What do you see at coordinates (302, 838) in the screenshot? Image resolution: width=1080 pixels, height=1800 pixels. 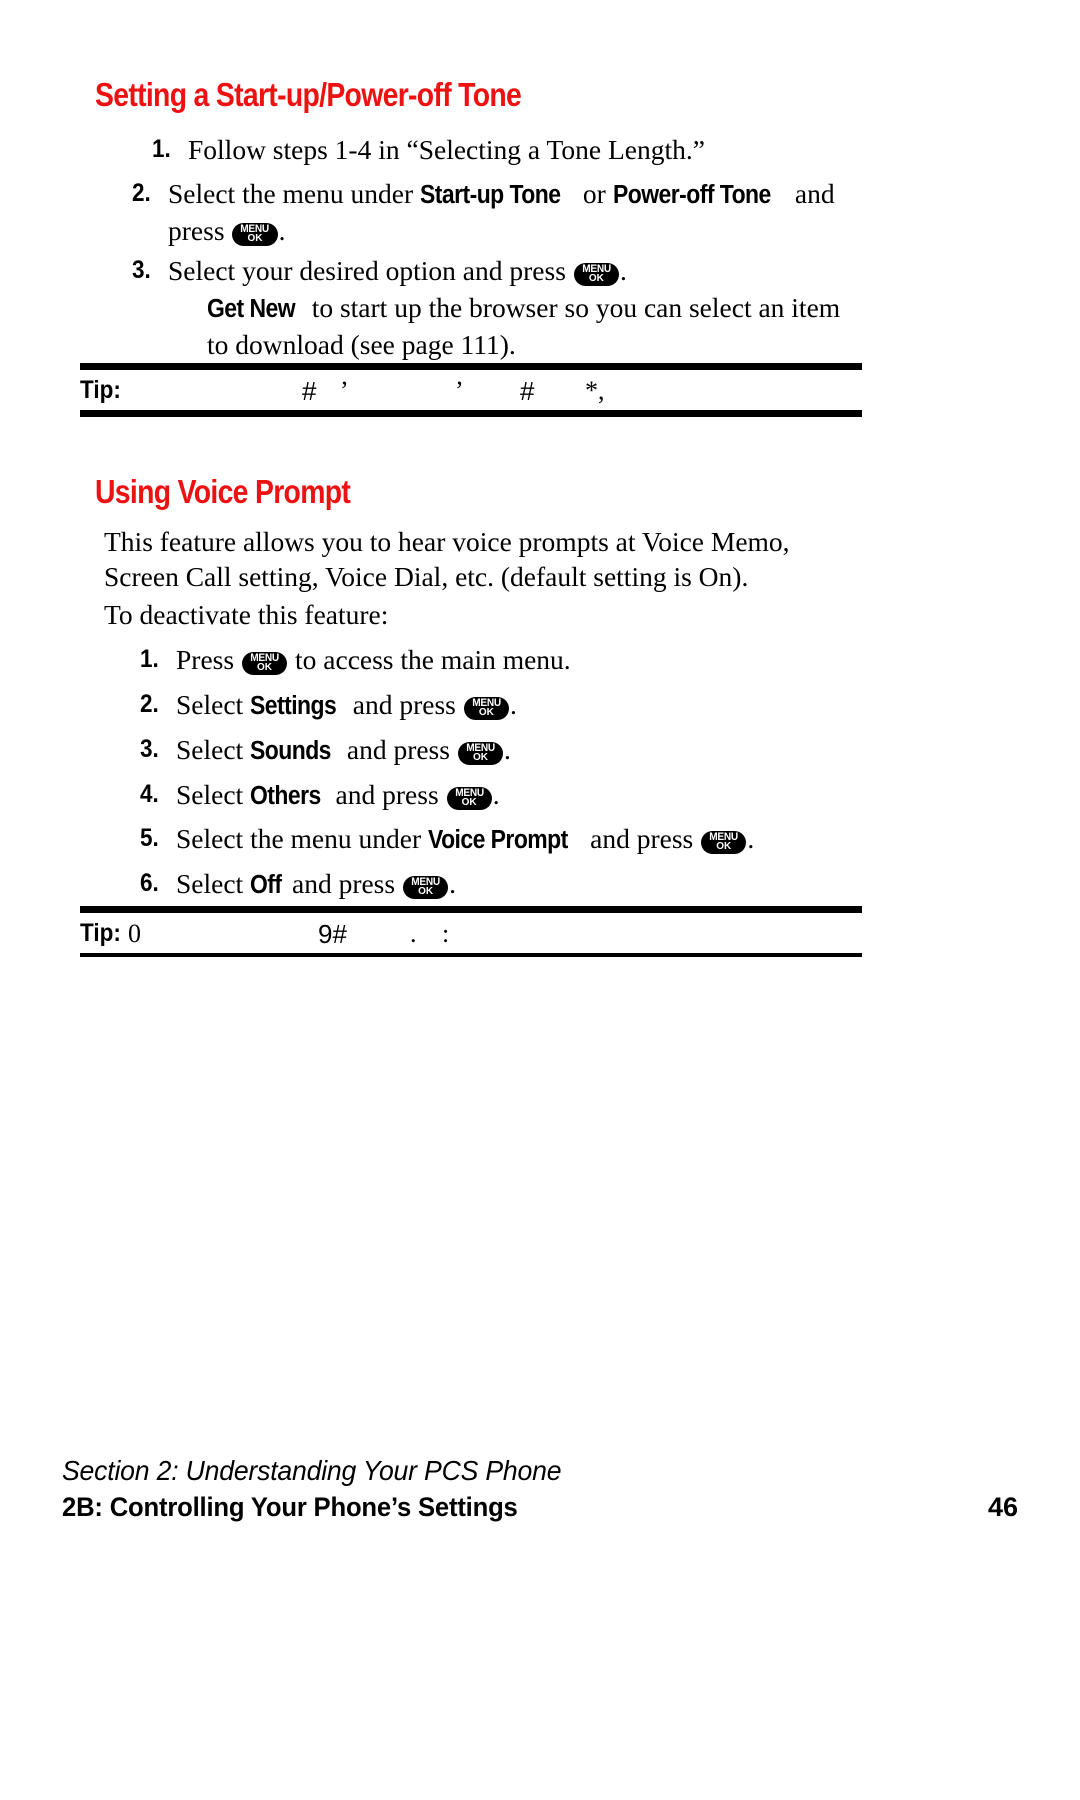 I see `step-text-run: Select the menu under` at bounding box center [302, 838].